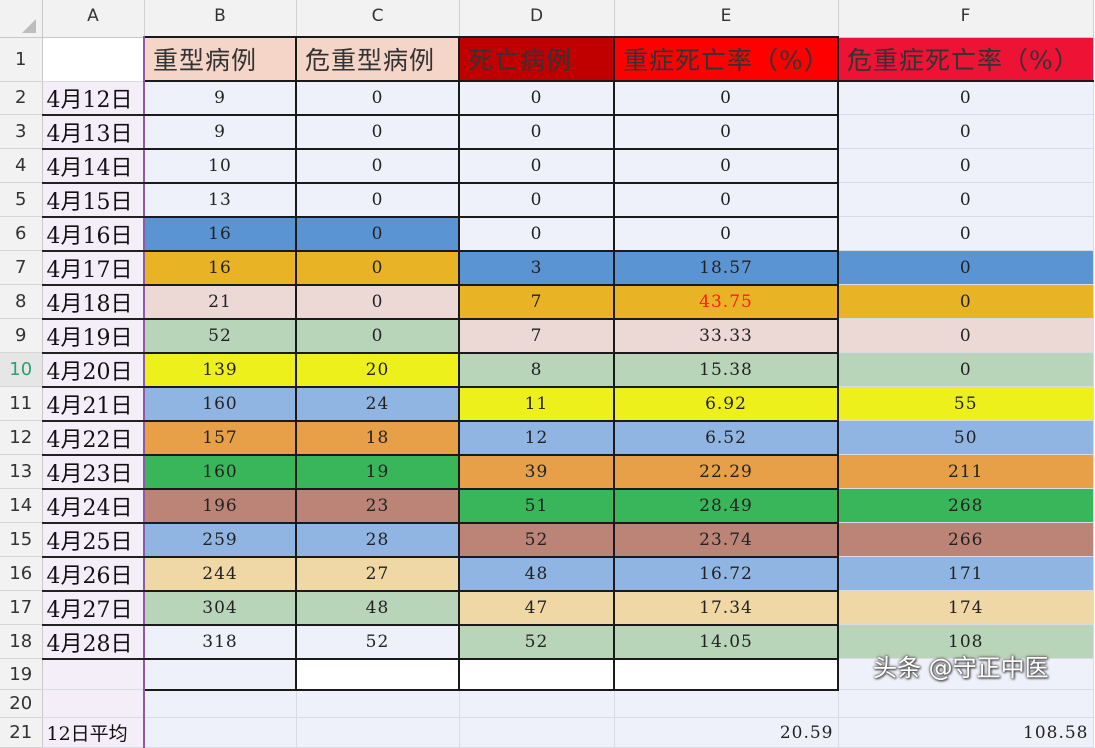 The width and height of the screenshot is (1095, 748). I want to click on data-cell-b: 139, so click(220, 370).